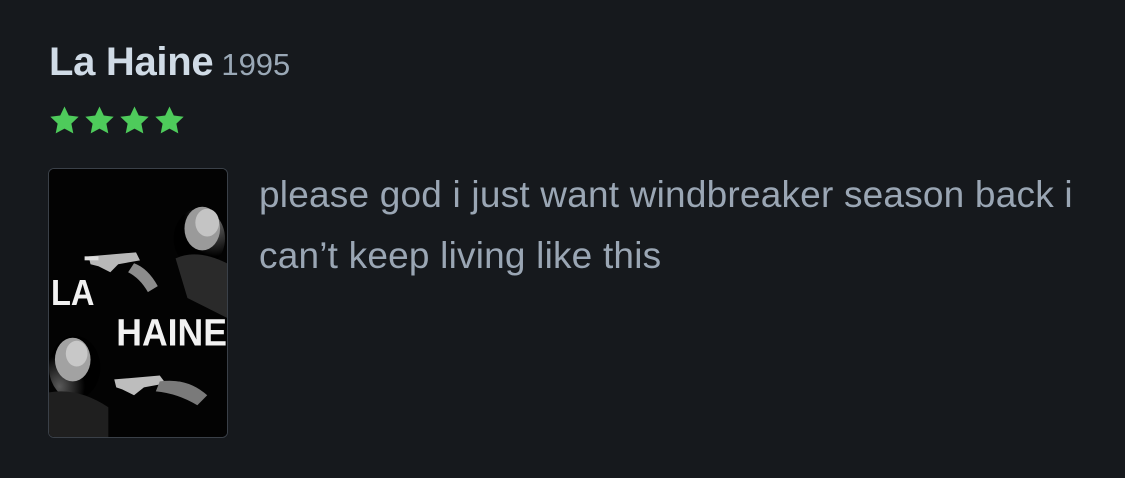  What do you see at coordinates (117, 120) in the screenshot?
I see `star-rating` at bounding box center [117, 120].